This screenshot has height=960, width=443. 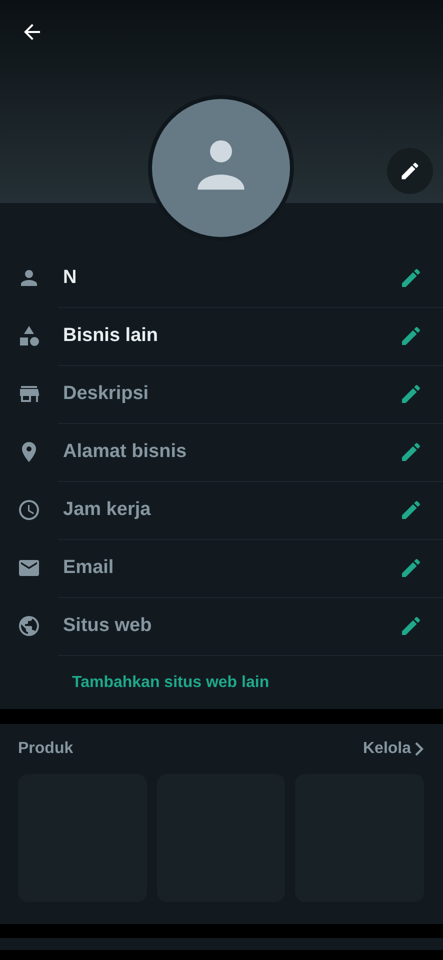 What do you see at coordinates (231, 626) in the screenshot?
I see `field-placeholder: Situs web` at bounding box center [231, 626].